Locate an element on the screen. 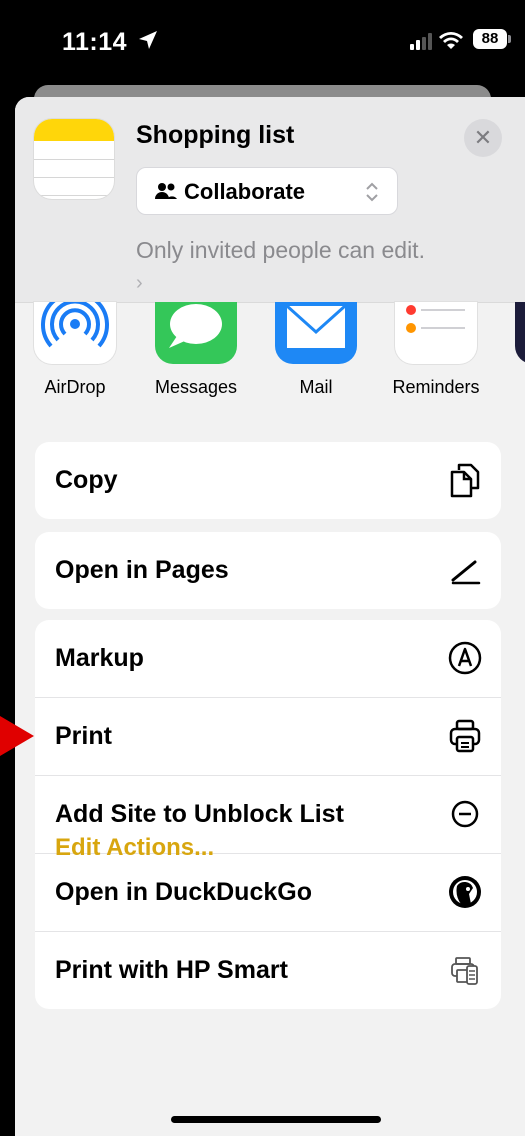 This screenshot has height=1136, width=525. action-print-hp-smart: Print with HP Smart is located at coordinates (268, 970).